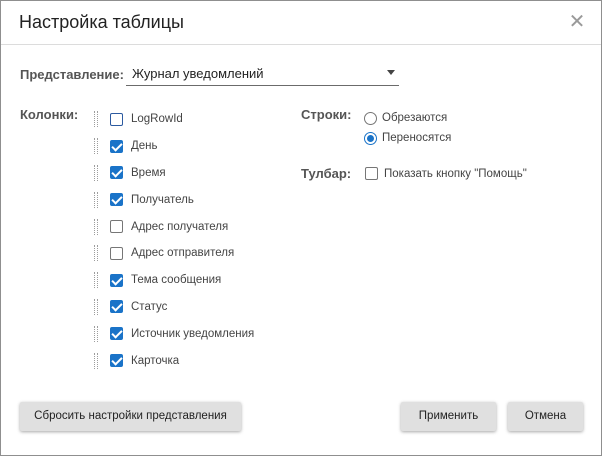  I want to click on rows-option-label: Обрезаются, so click(415, 118).